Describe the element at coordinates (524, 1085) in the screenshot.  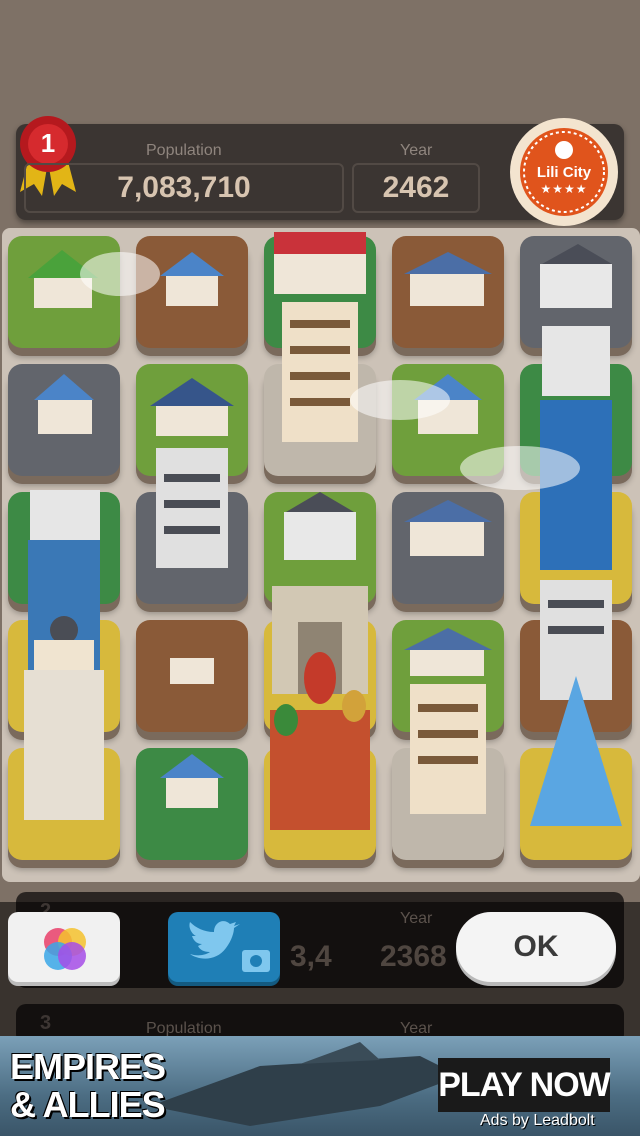
I see `ad-play-now-button: PLAY NOW` at that location.